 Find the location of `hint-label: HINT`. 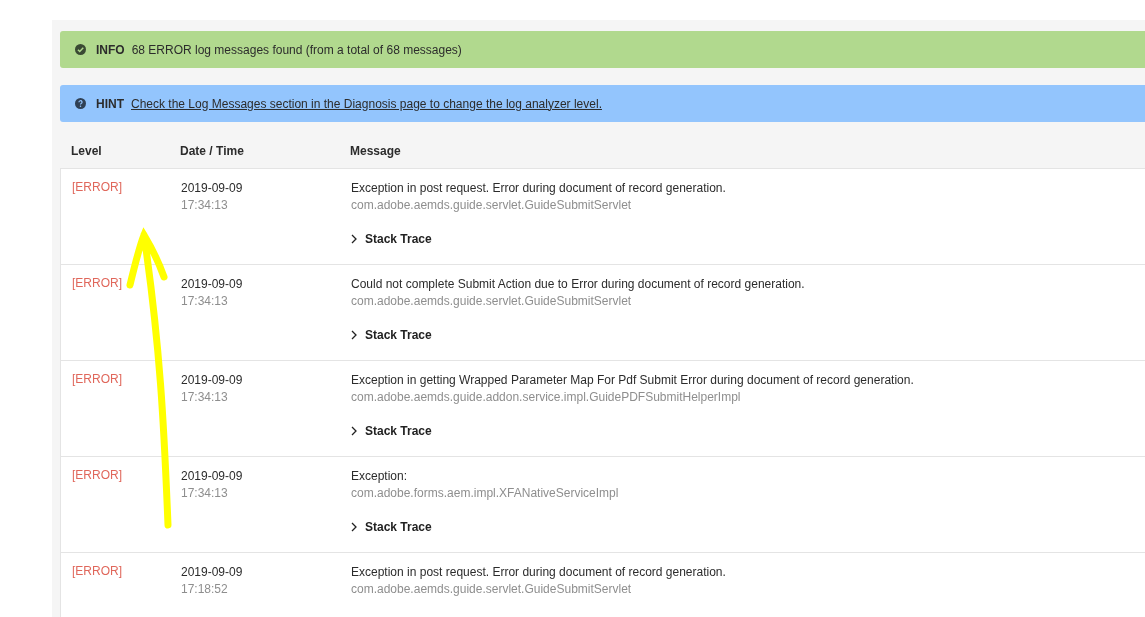

hint-label: HINT is located at coordinates (110, 103).